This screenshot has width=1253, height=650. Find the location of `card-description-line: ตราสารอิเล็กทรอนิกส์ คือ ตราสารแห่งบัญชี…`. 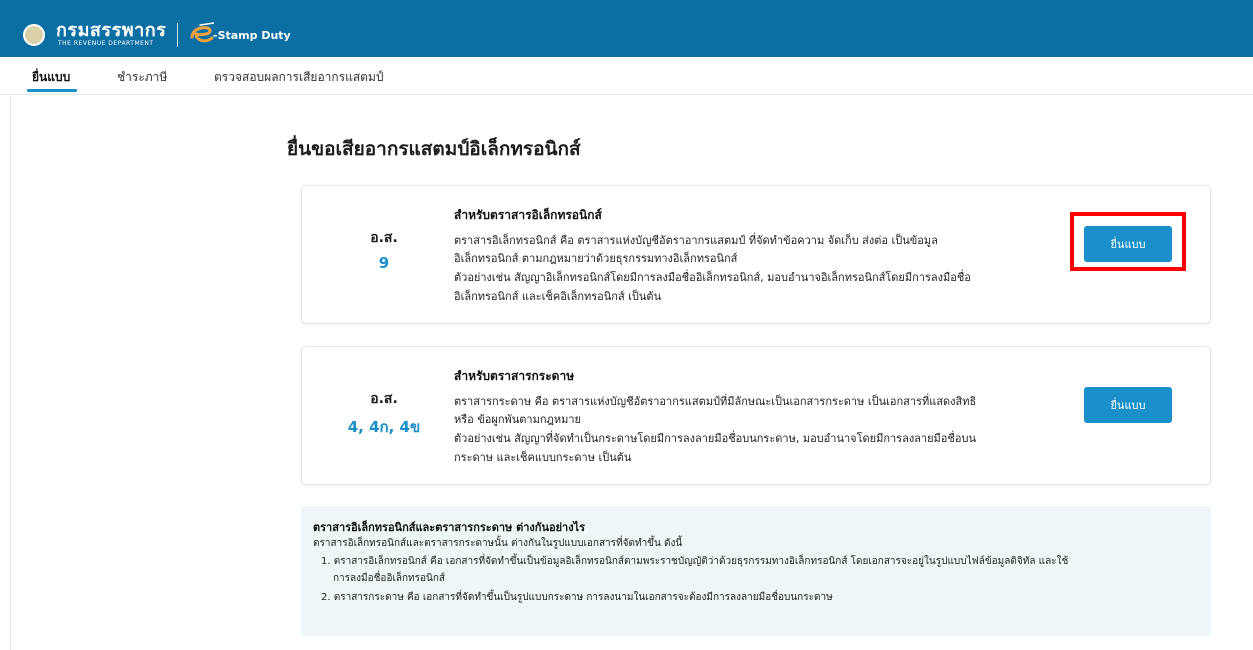

card-description-line: ตราสารอิเล็กทรอนิกส์ คือ ตราสารแห่งบัญชี… is located at coordinates (696, 240).